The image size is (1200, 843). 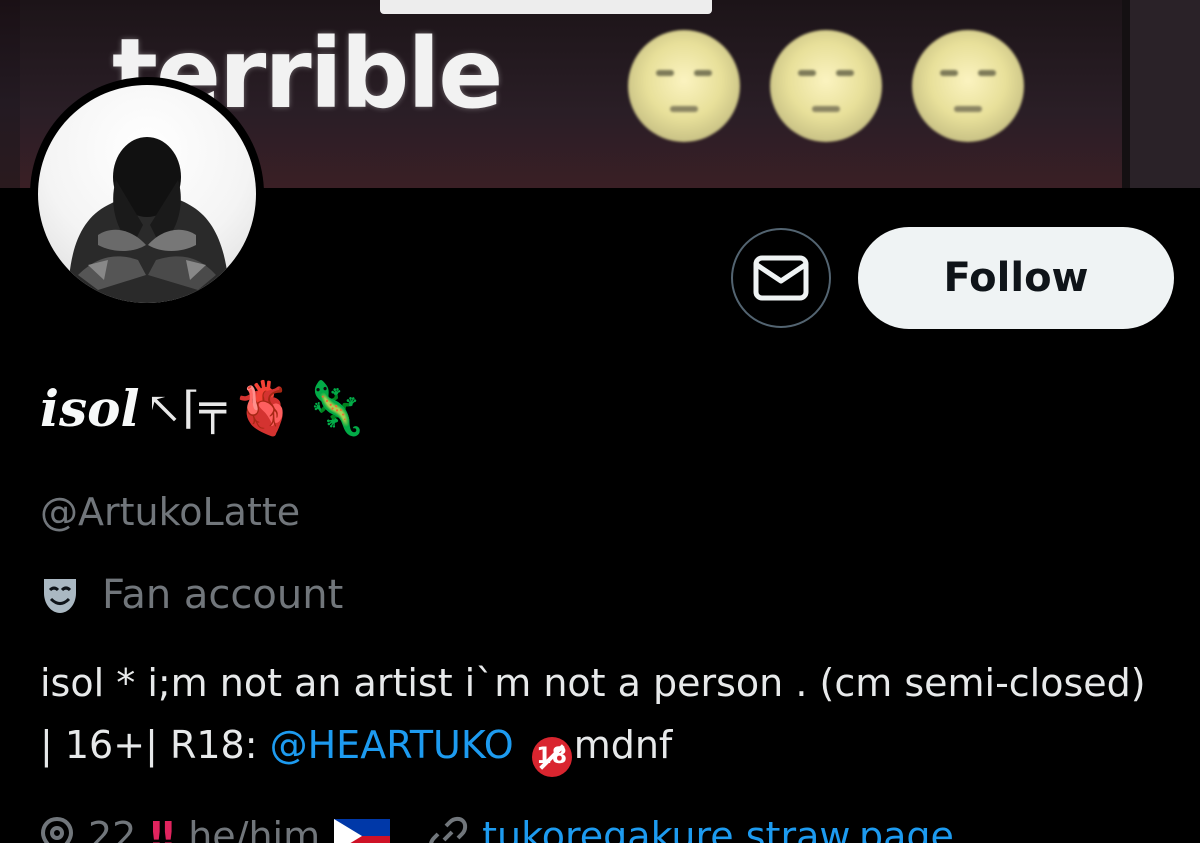 I want to click on bio-mention-link: @HEARTUKO, so click(x=392, y=745).